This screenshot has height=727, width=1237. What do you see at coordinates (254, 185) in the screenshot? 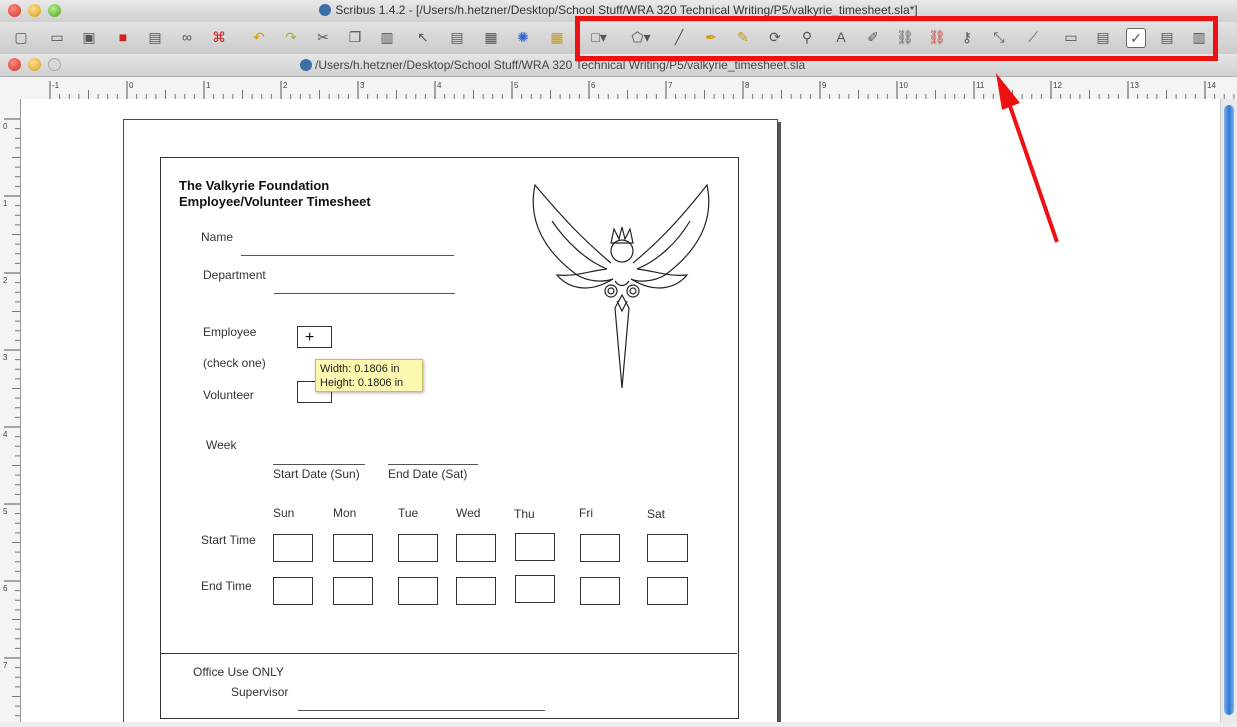
I see `org-name: The Valkyrie Foundation` at bounding box center [254, 185].